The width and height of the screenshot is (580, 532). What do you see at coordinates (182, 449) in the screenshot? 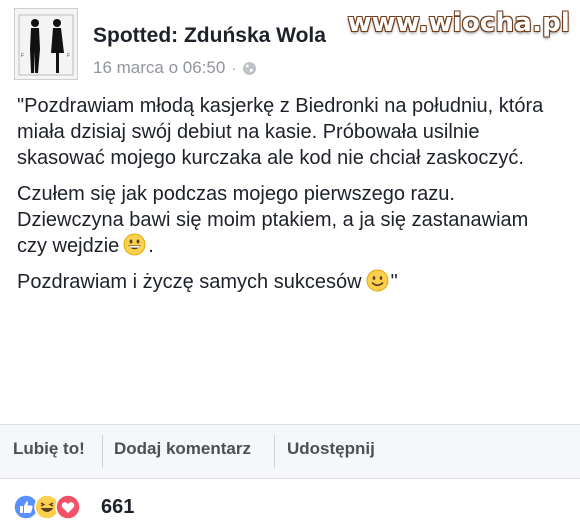
I see `comment-button: Dodaj komentarz` at bounding box center [182, 449].